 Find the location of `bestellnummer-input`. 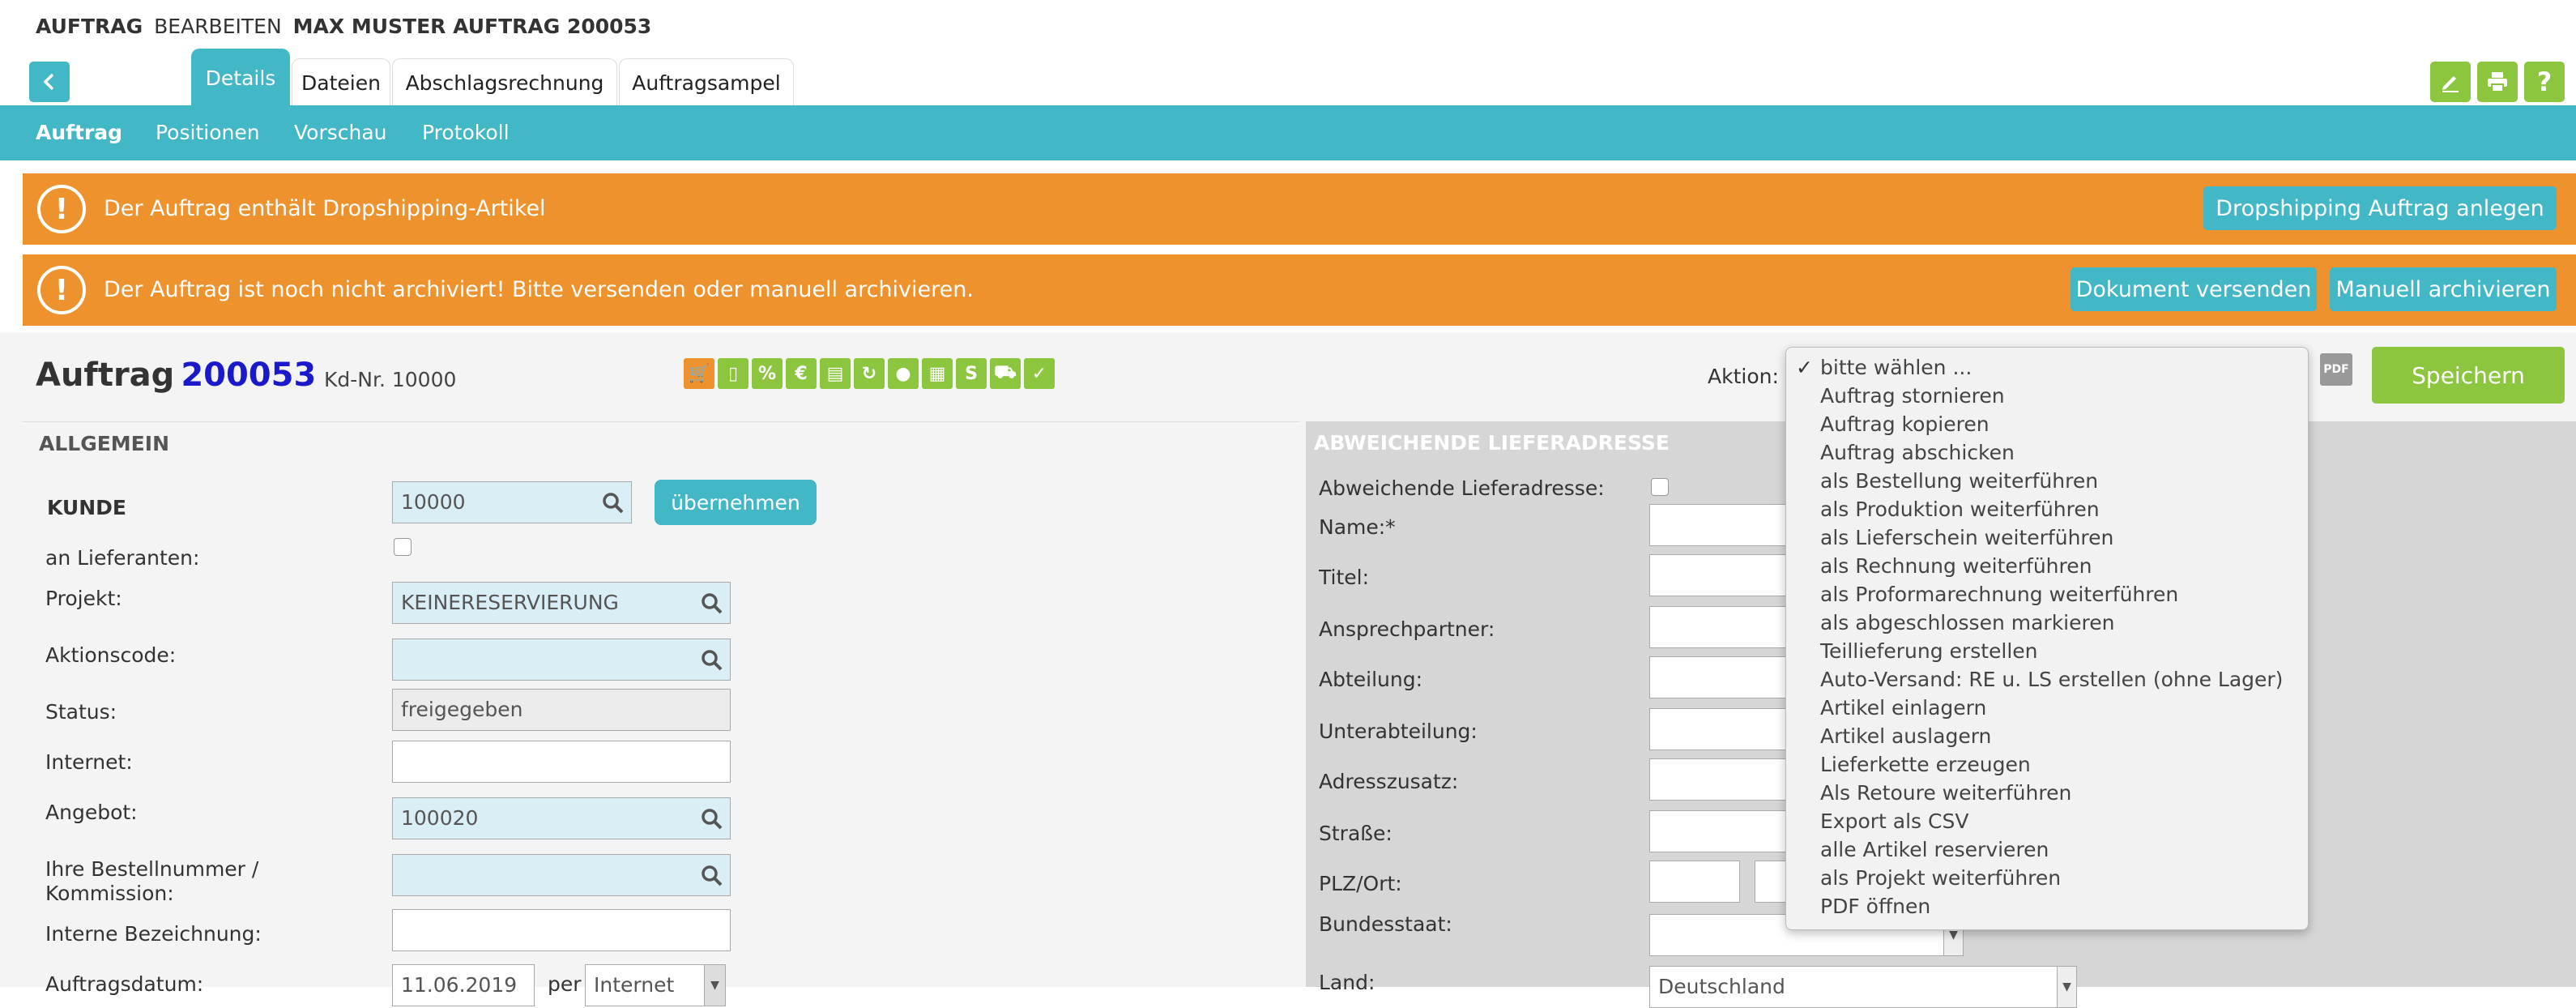

bestellnummer-input is located at coordinates (561, 875).